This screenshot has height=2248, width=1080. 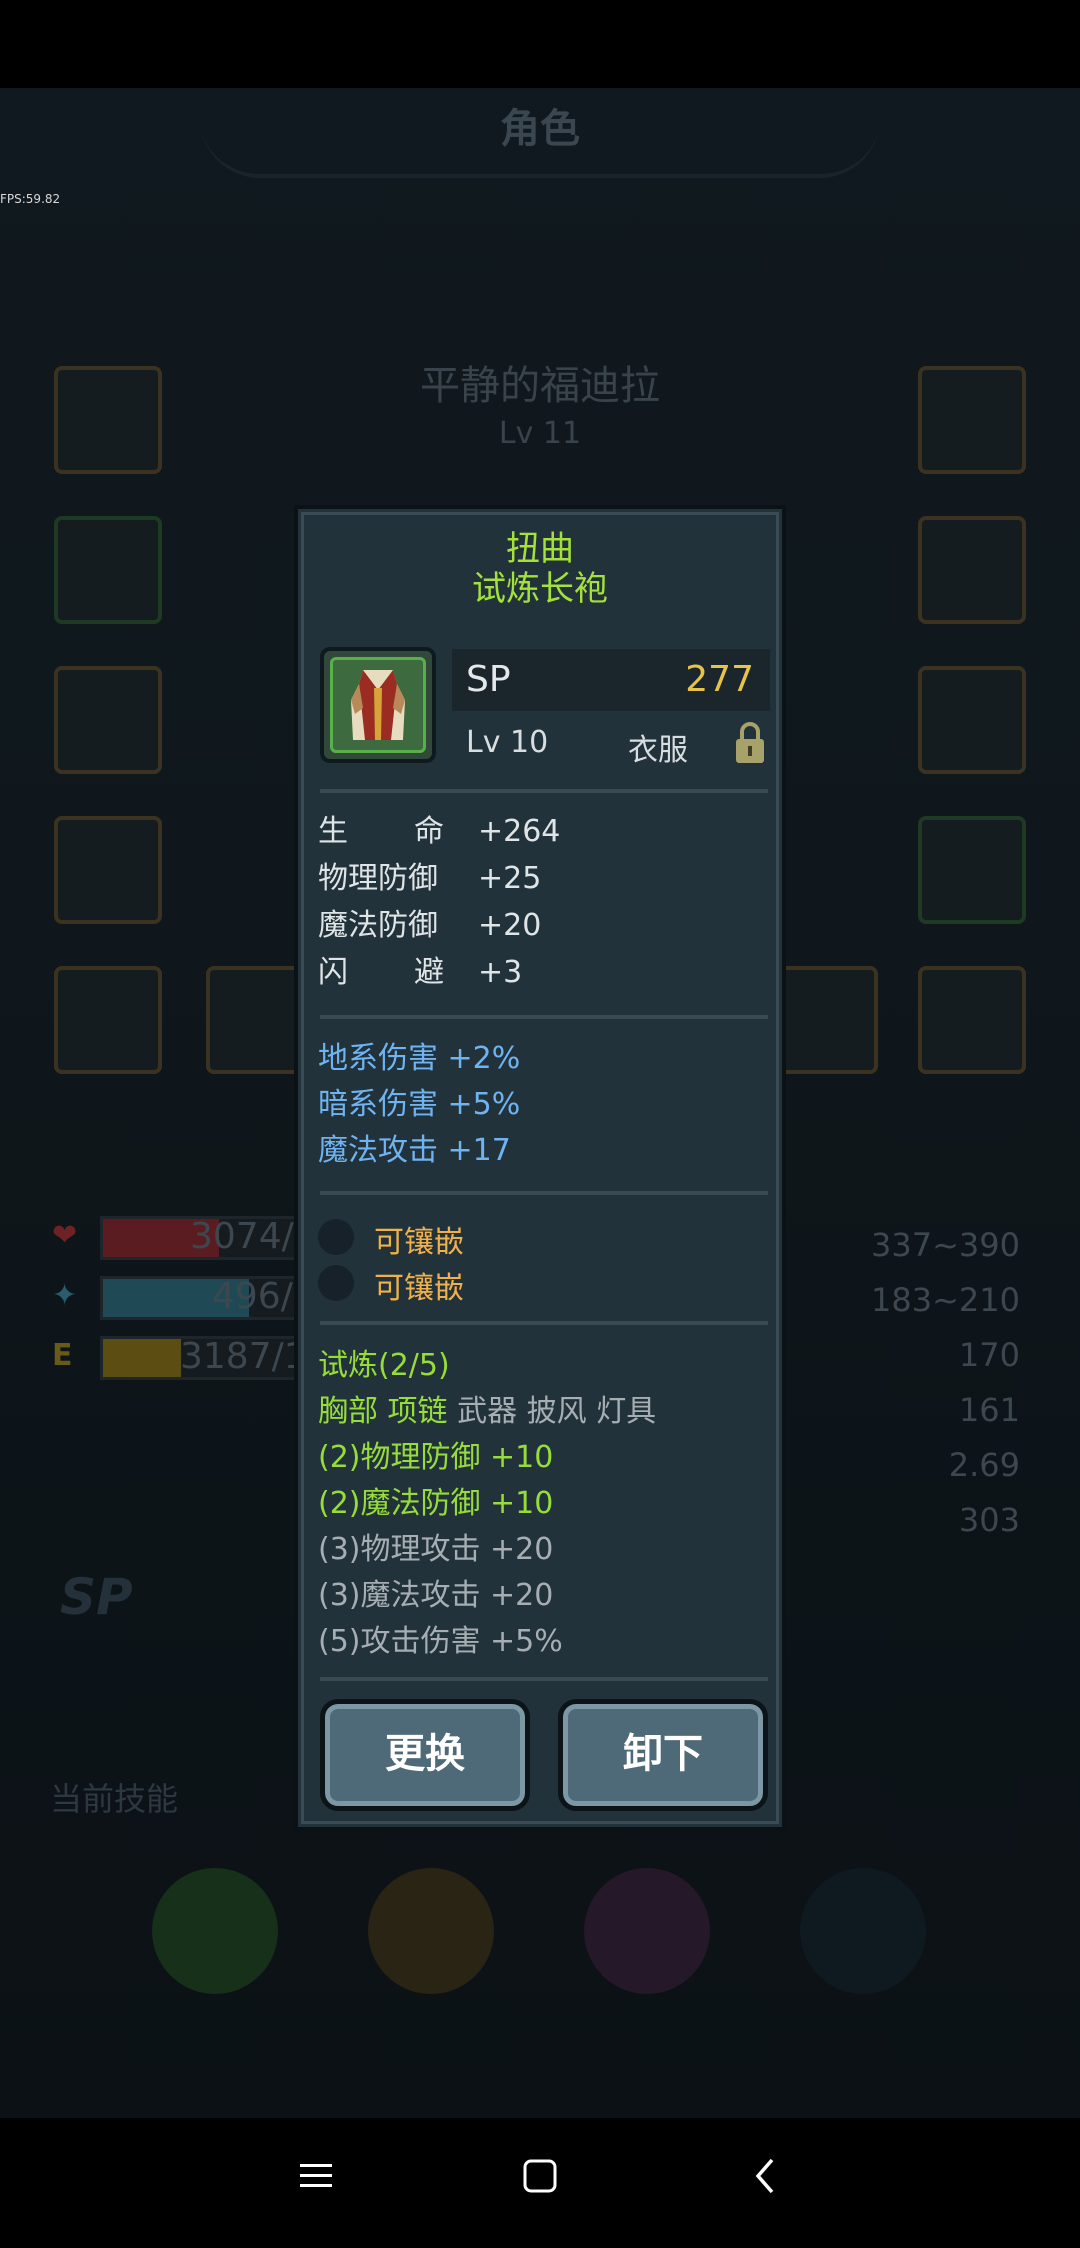 I want to click on attr-row: 物理防御 +25, so click(x=429, y=879).